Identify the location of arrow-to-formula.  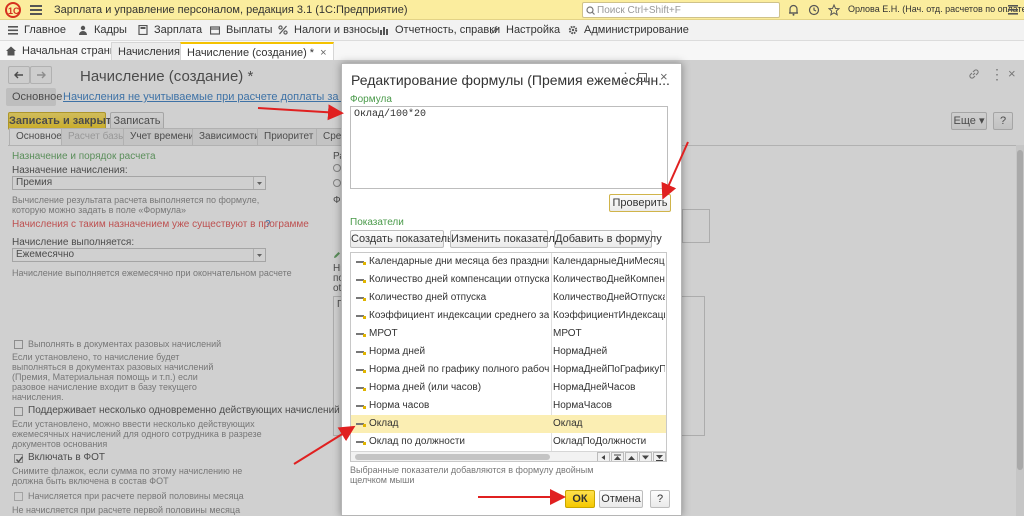
(300, 112).